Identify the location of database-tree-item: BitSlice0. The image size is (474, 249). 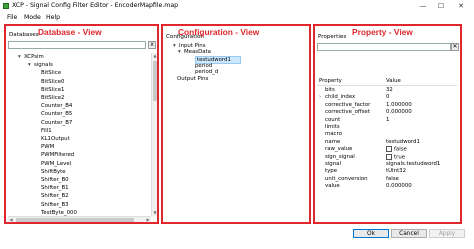
(49, 82).